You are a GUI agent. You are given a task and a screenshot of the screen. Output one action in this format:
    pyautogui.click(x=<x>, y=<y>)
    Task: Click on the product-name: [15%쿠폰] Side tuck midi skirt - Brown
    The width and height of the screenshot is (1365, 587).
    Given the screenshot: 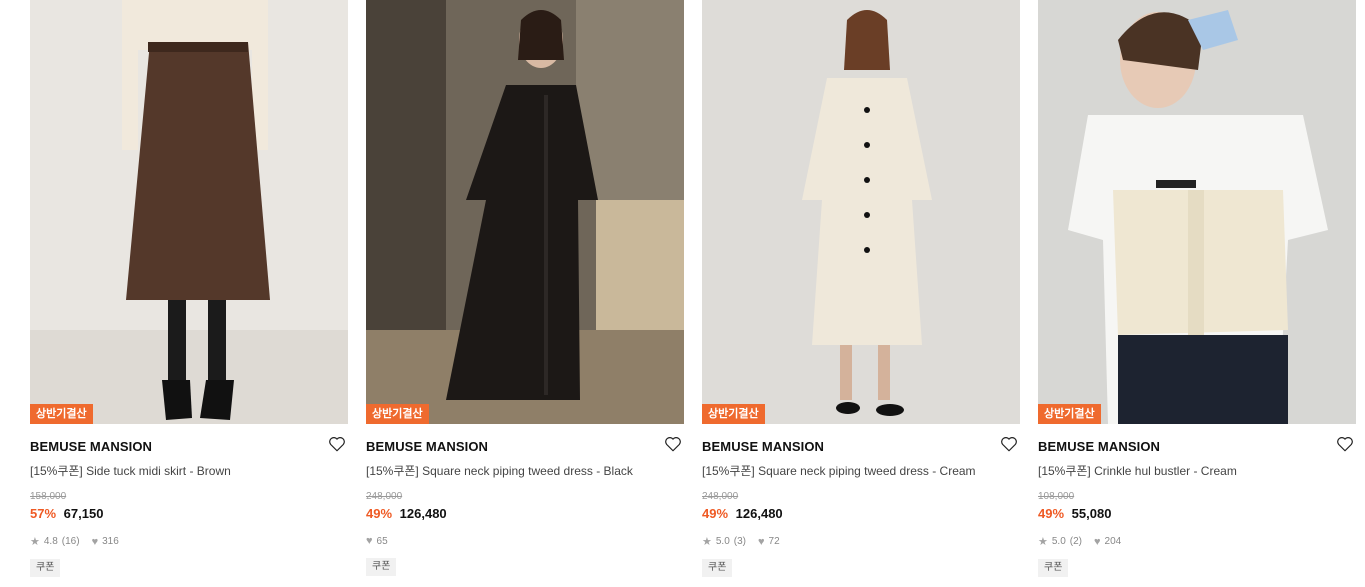 What is the action you would take?
    pyautogui.click(x=189, y=470)
    